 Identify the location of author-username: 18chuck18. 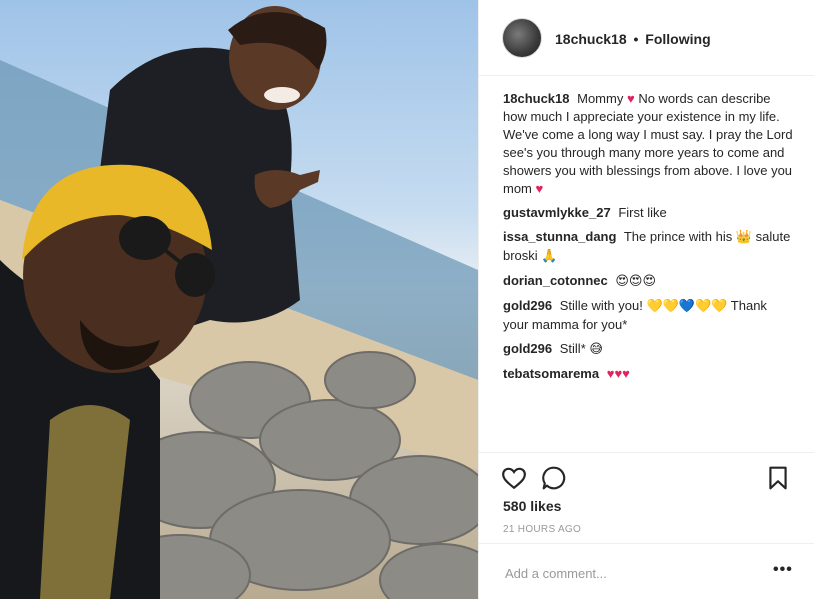
(591, 39).